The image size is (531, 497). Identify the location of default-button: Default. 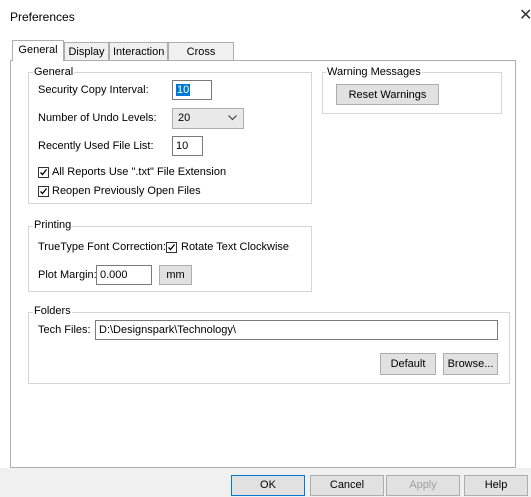
(408, 364).